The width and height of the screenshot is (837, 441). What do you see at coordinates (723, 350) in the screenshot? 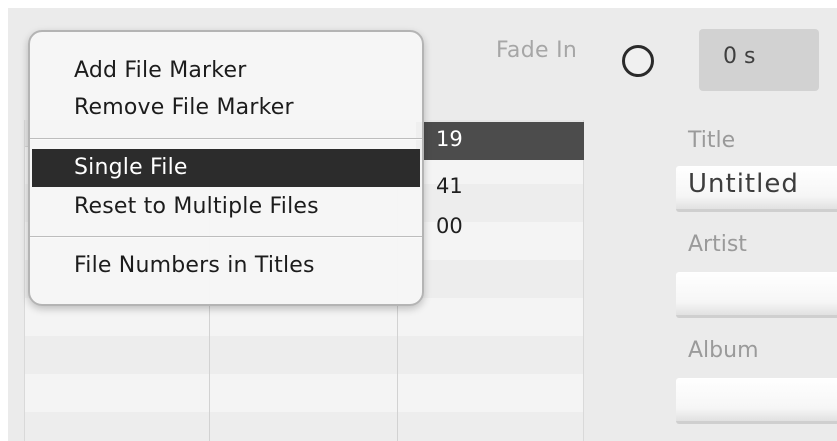
I see `album-label: Album` at bounding box center [723, 350].